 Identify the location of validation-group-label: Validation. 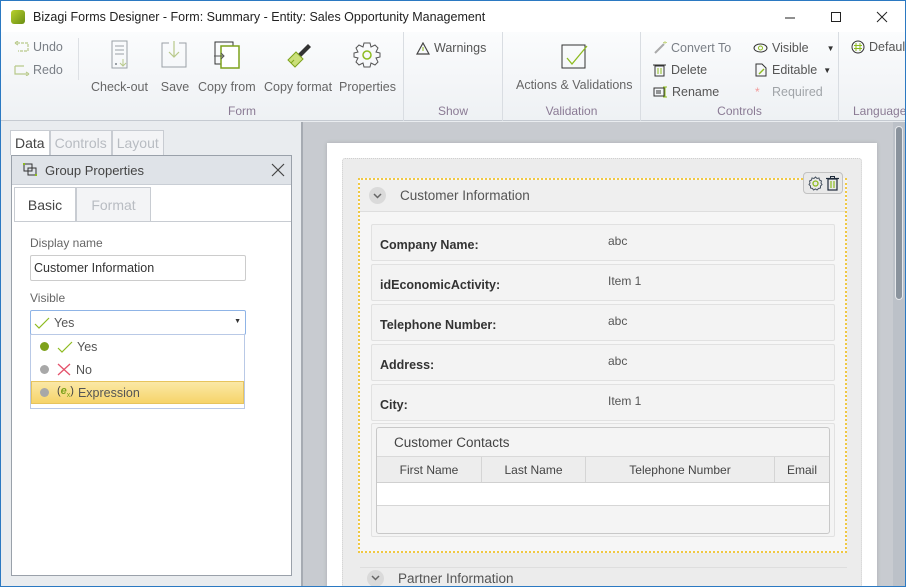
(571, 111).